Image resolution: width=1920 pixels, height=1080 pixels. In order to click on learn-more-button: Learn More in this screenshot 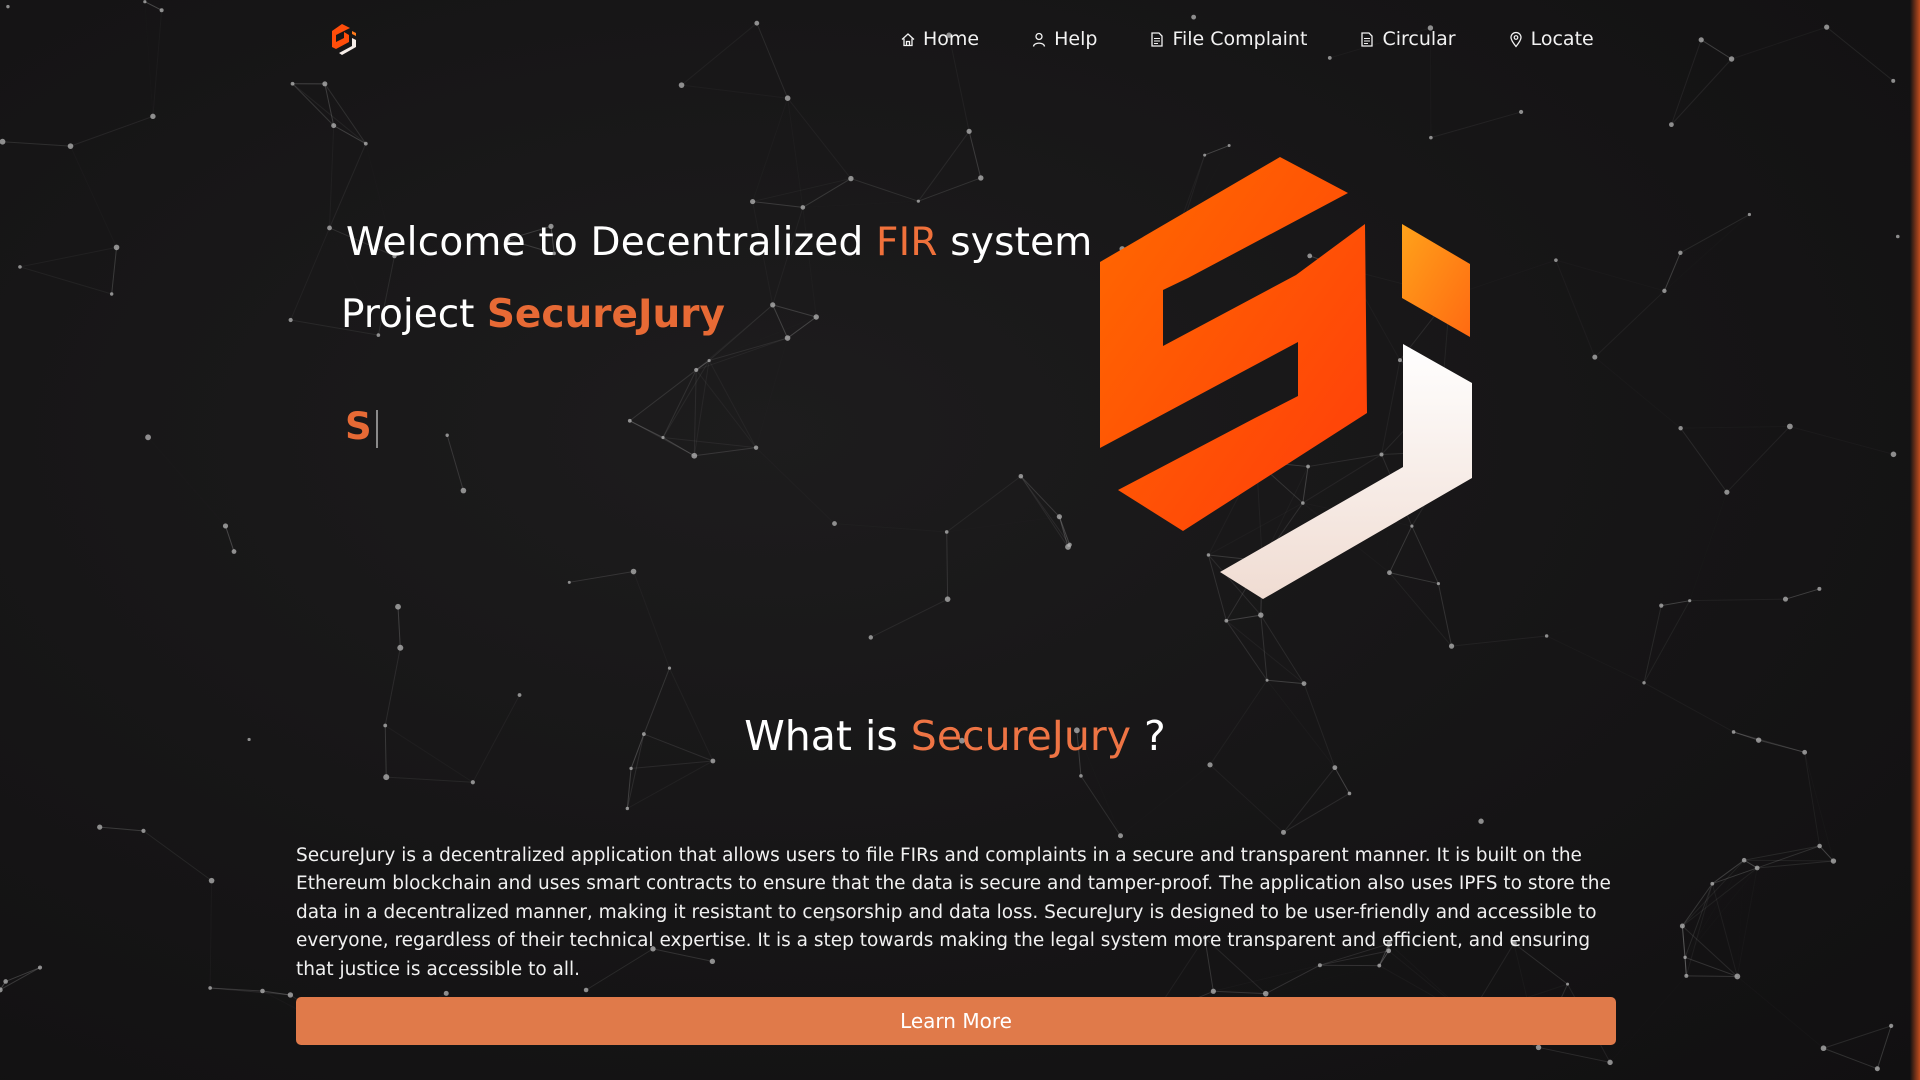, I will do `click(956, 1021)`.